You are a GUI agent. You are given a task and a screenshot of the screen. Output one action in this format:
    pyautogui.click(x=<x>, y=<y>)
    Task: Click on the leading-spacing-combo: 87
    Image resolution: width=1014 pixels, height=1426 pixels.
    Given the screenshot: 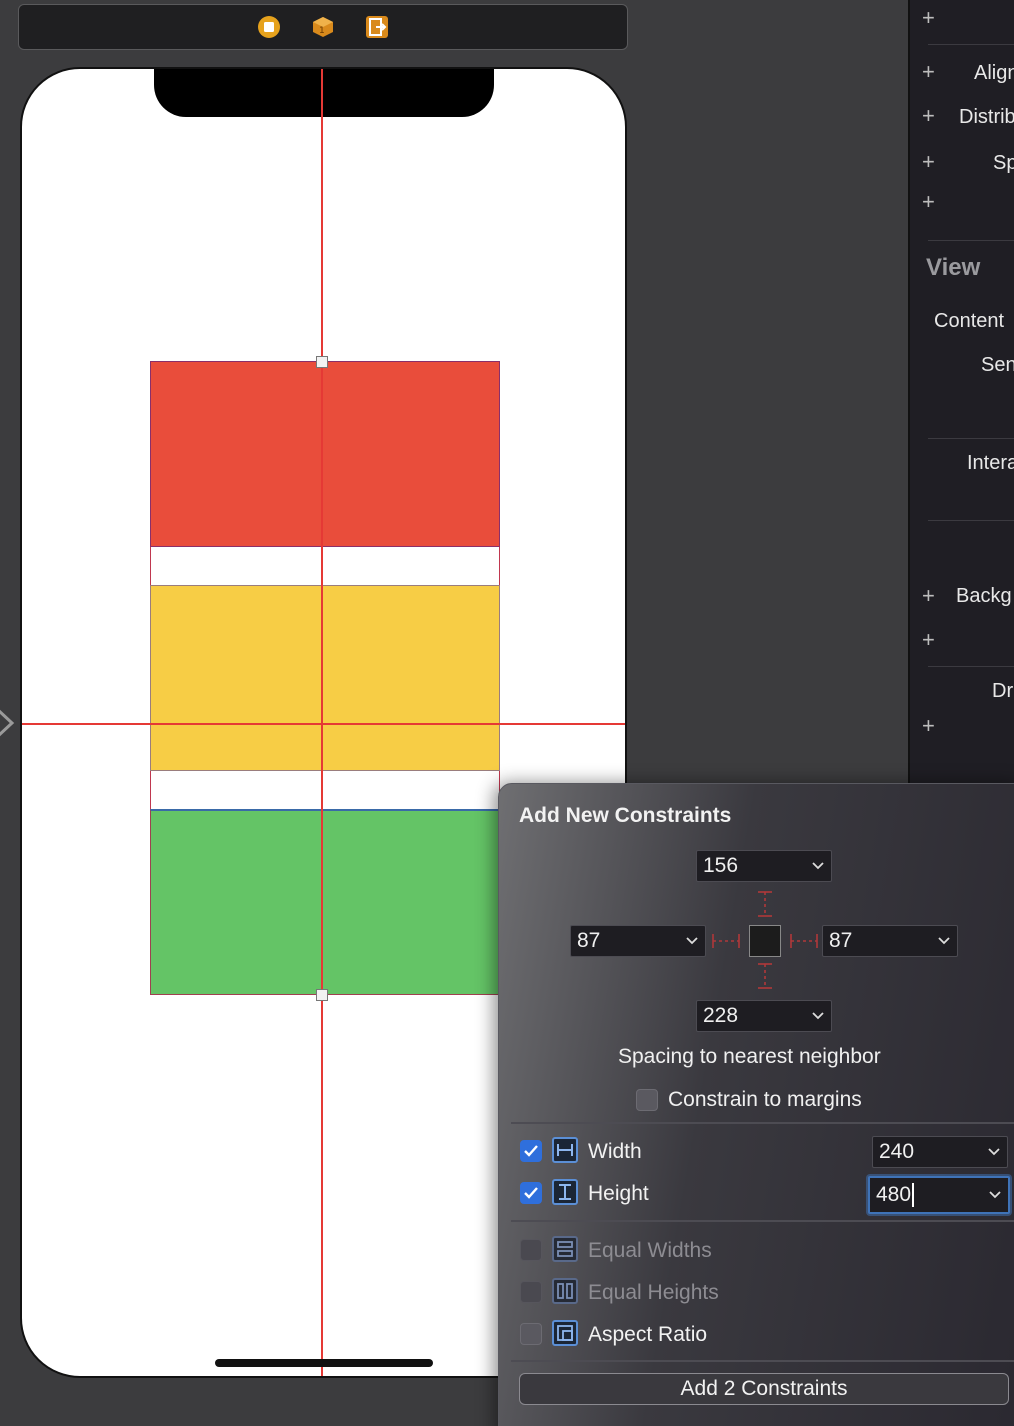 What is the action you would take?
    pyautogui.click(x=638, y=941)
    